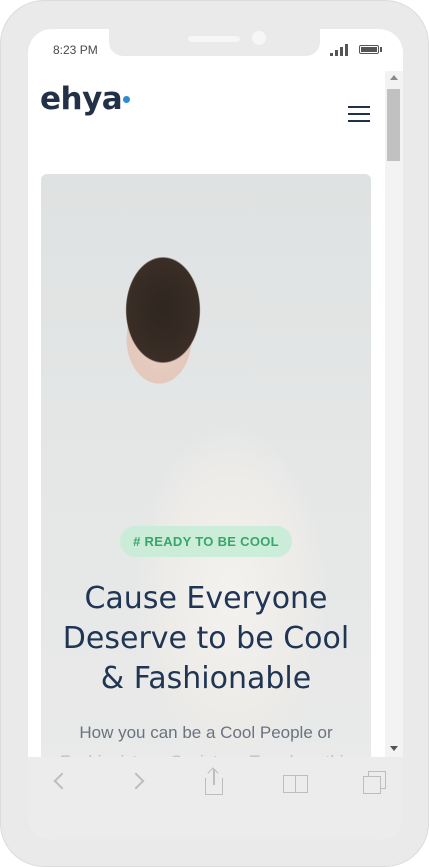 The width and height of the screenshot is (429, 867). I want to click on battery-tip, so click(381, 49).